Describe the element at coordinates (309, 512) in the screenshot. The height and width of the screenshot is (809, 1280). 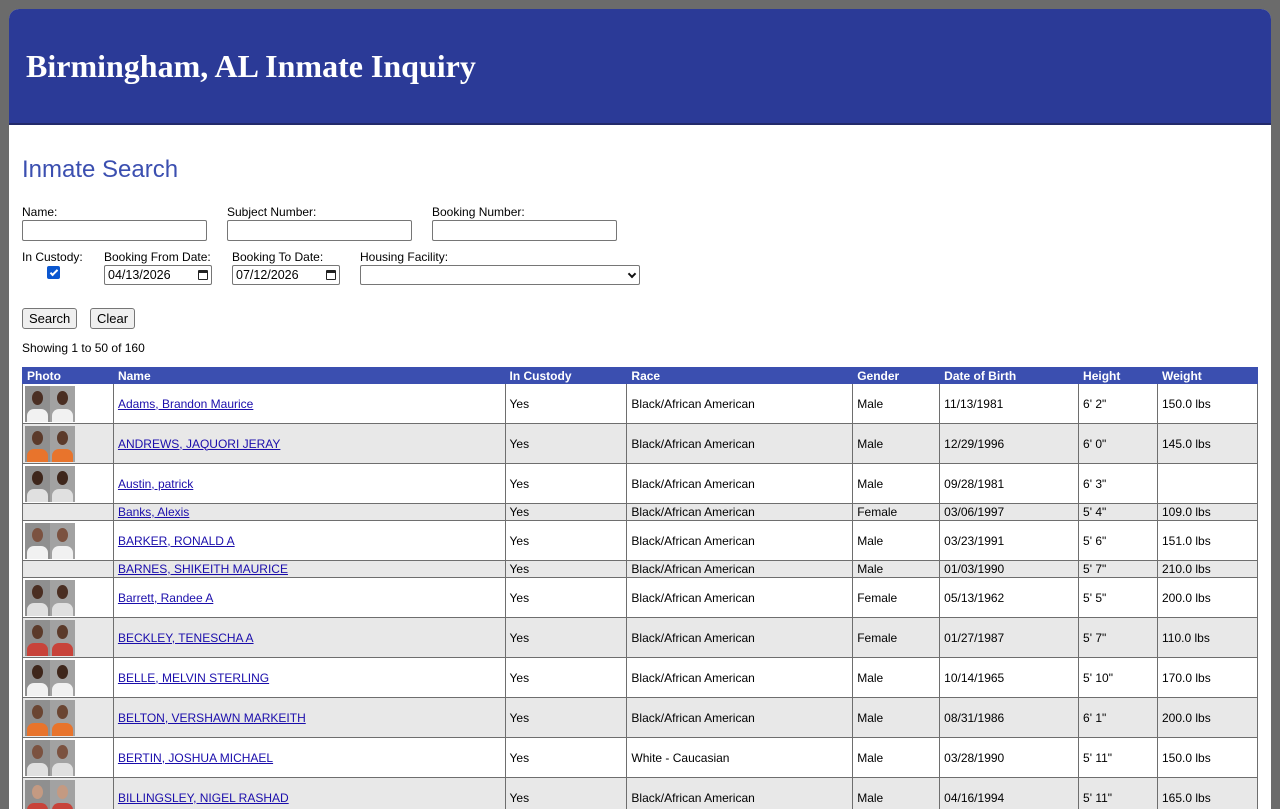
I see `name-cell: Banks, Alexis` at that location.